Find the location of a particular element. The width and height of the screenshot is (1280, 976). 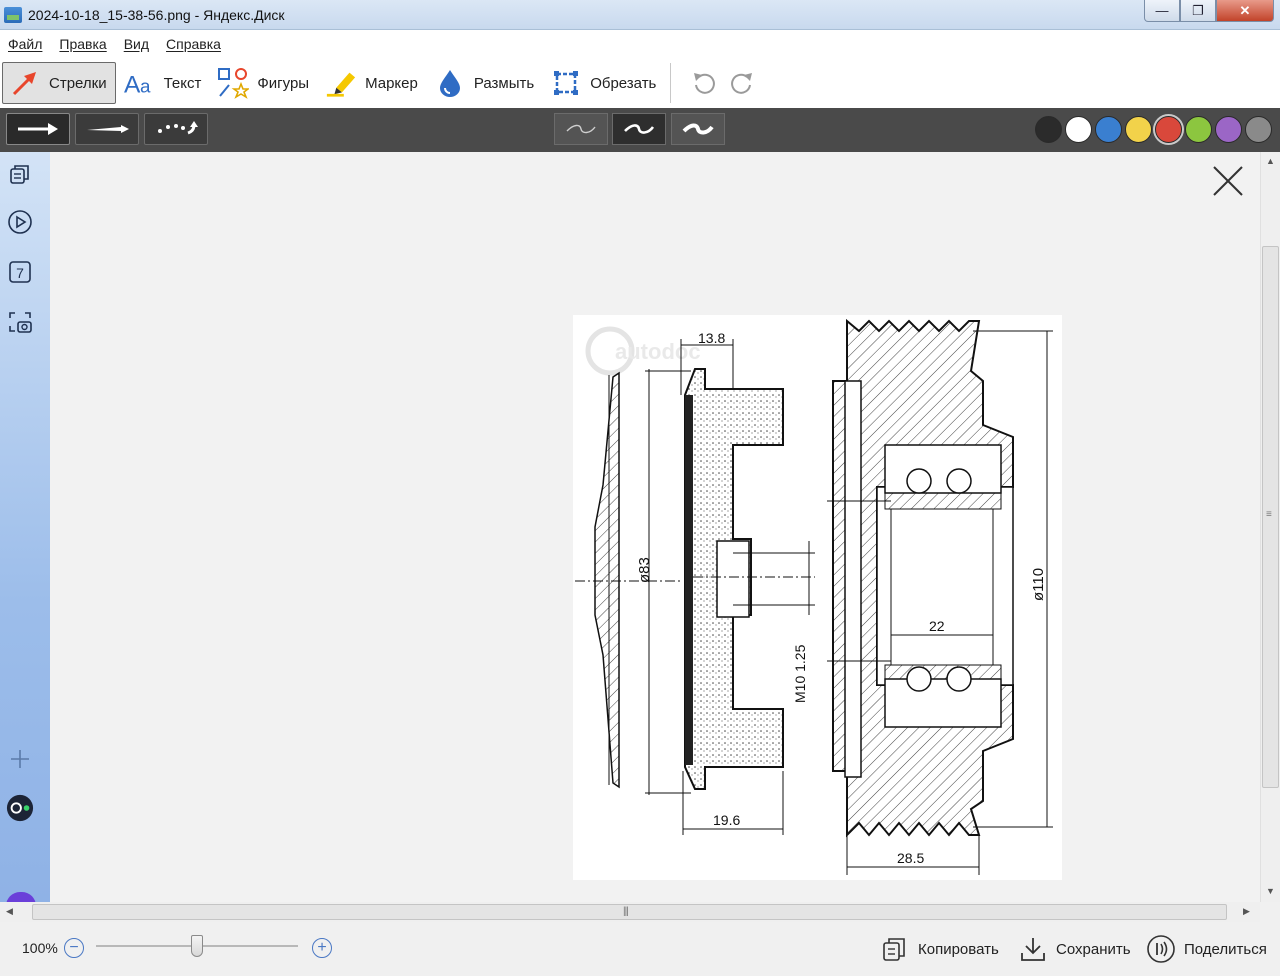

history-button is located at coordinates (20, 174).